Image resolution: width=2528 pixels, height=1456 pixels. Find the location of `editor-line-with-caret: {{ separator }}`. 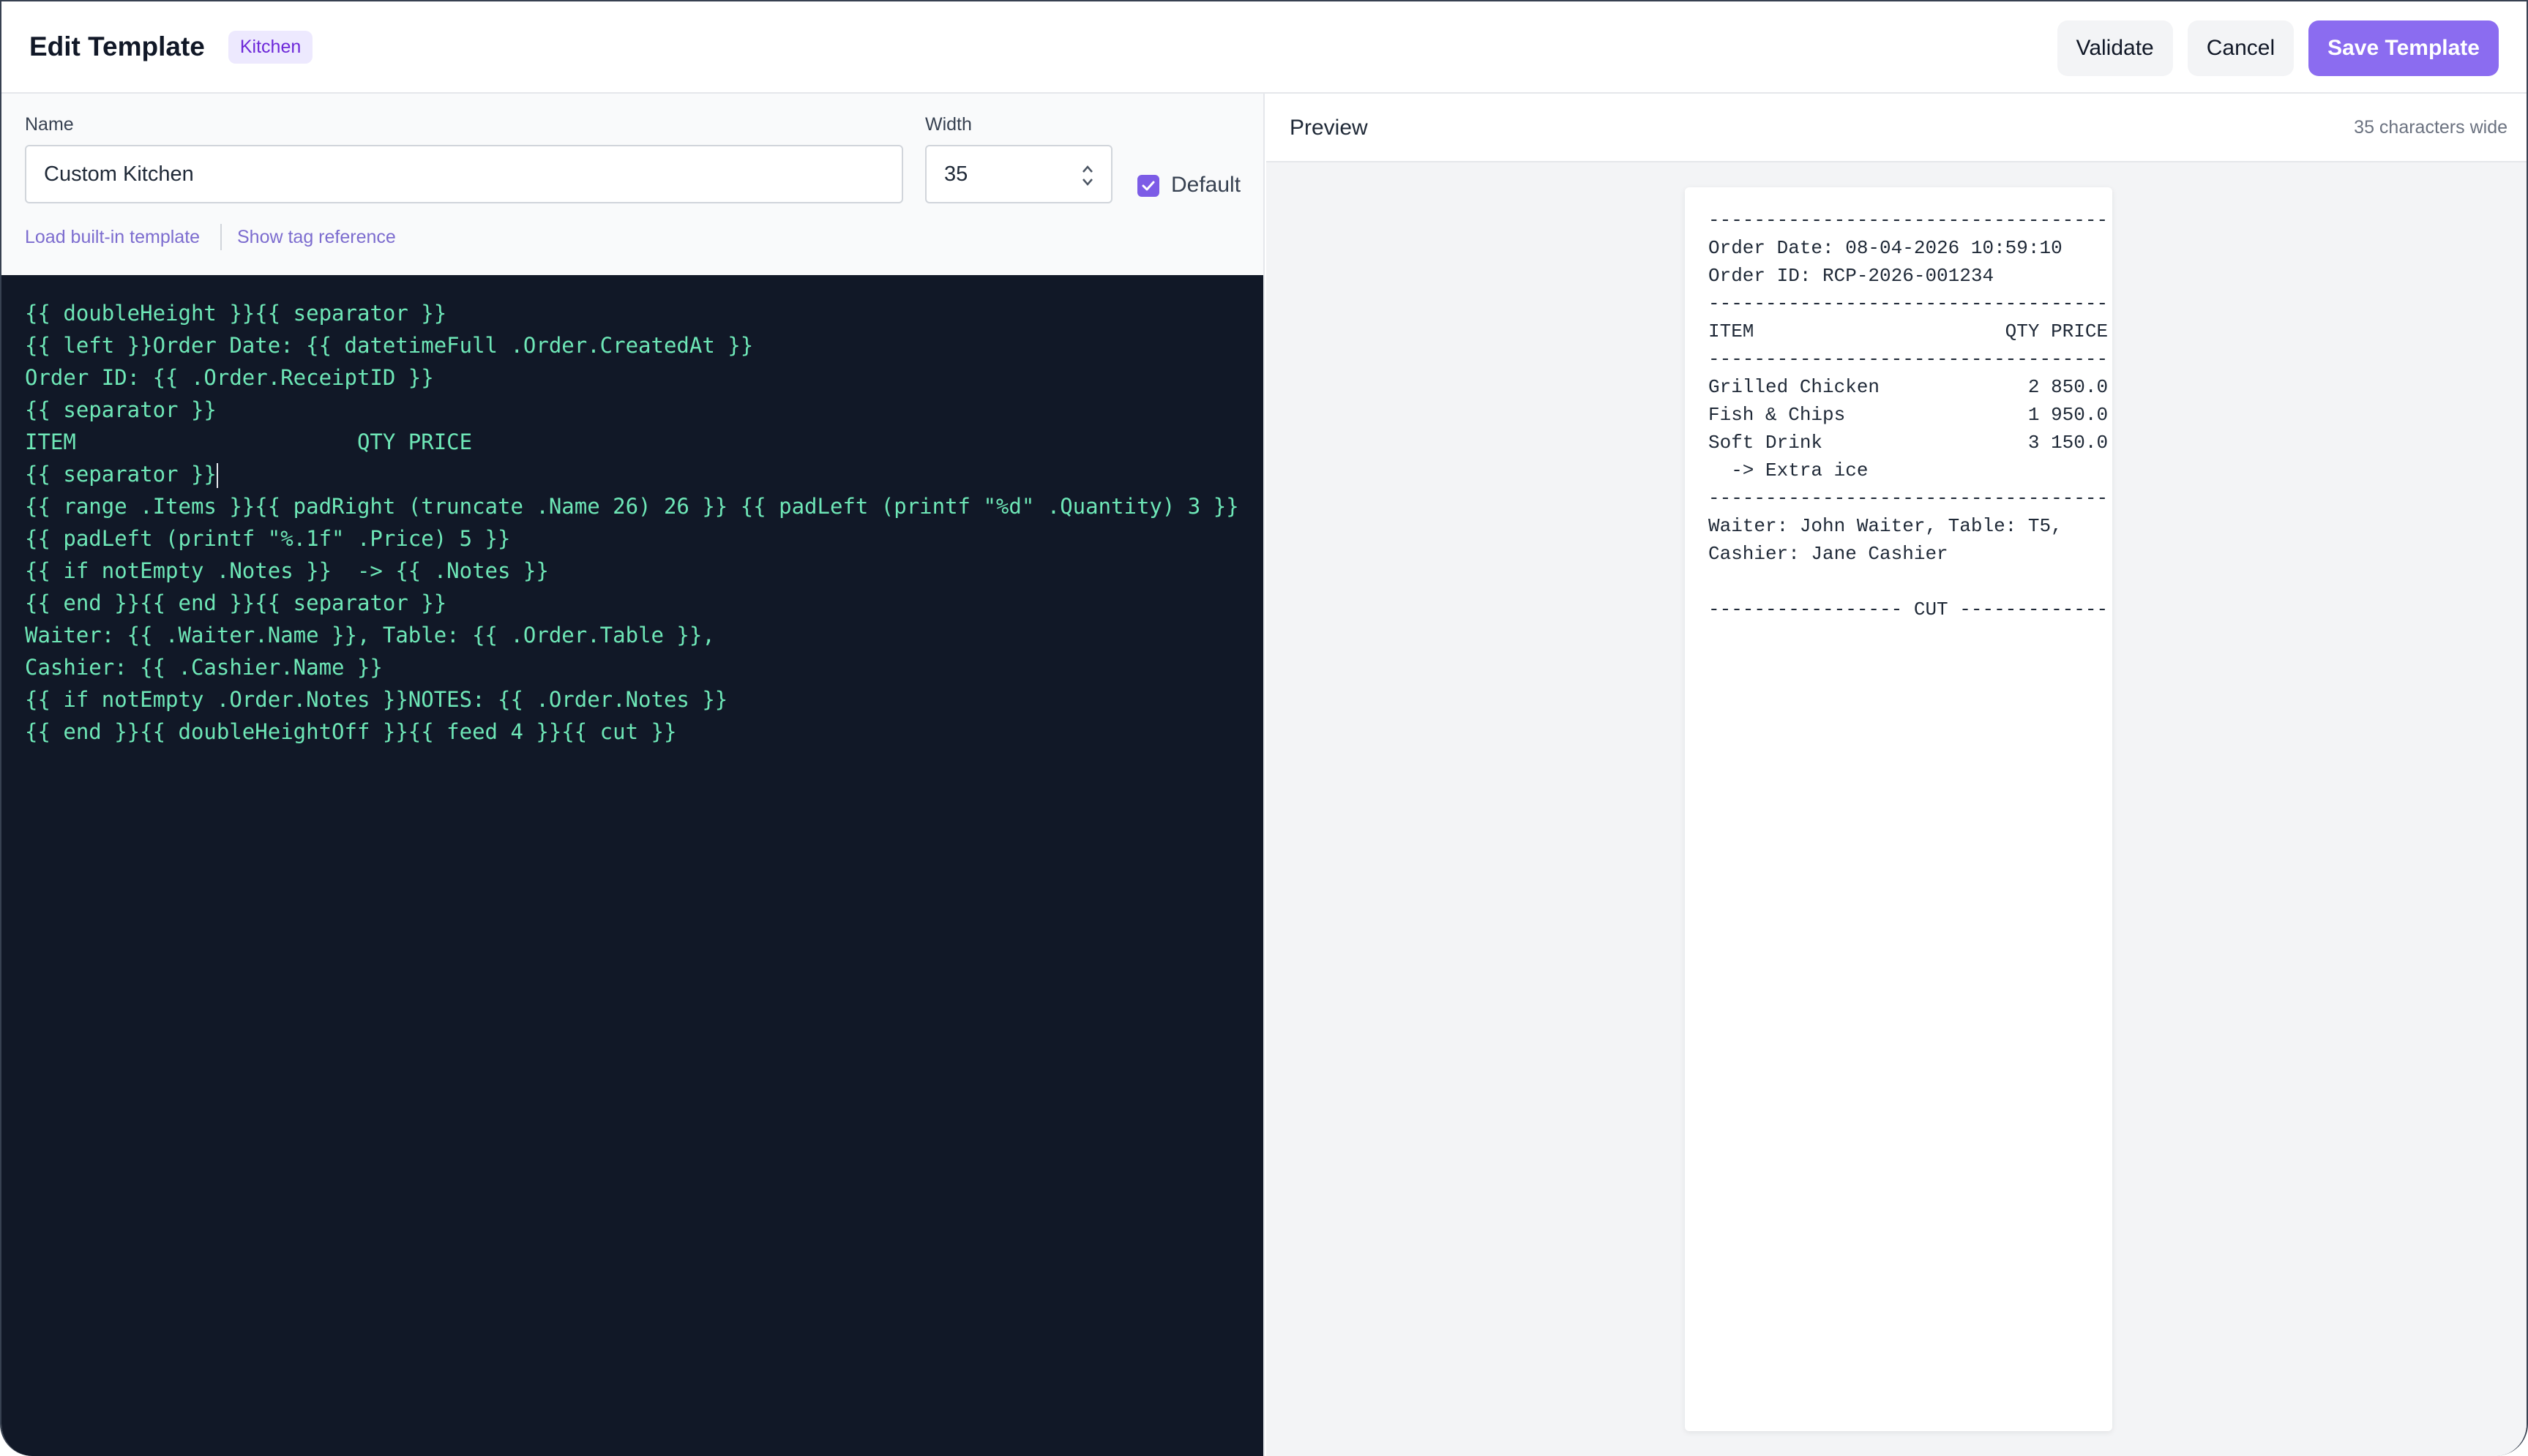

editor-line-with-caret: {{ separator }} is located at coordinates (632, 474).